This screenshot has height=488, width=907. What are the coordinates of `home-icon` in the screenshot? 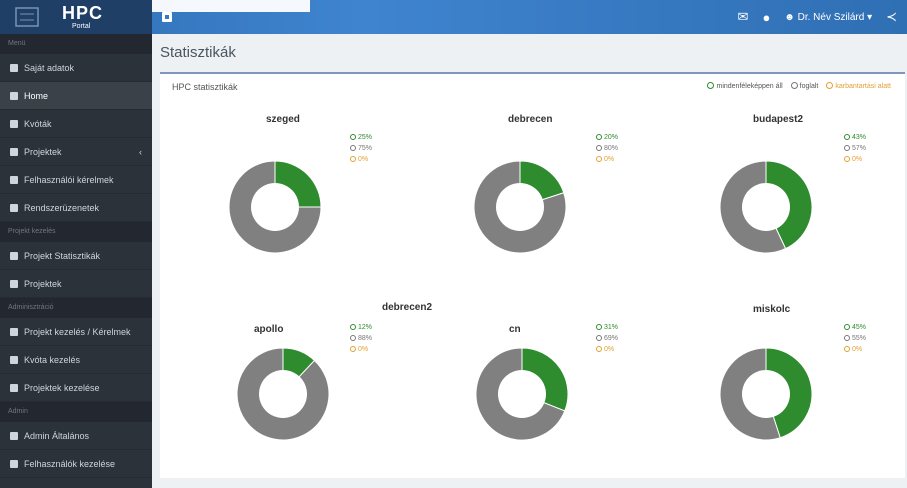 It's located at (14, 95).